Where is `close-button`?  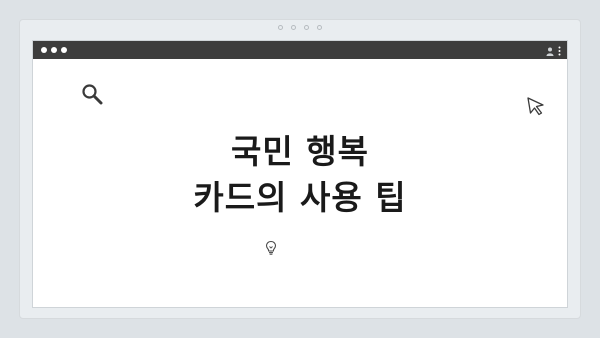 close-button is located at coordinates (44, 50).